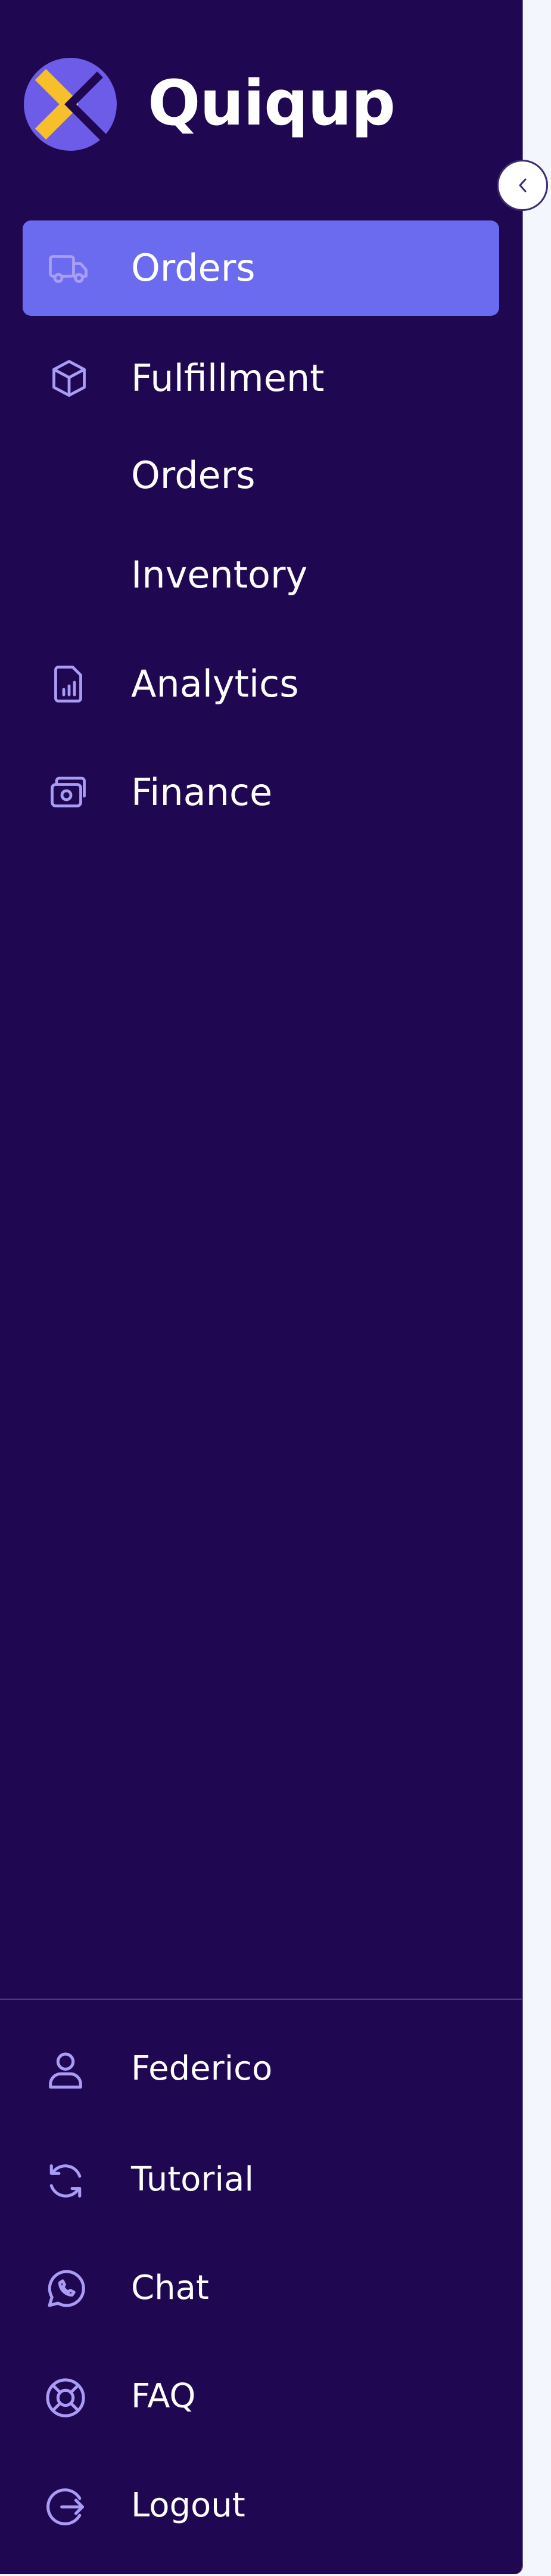 The image size is (551, 2576). I want to click on nav-item-finance: Finance, so click(261, 792).